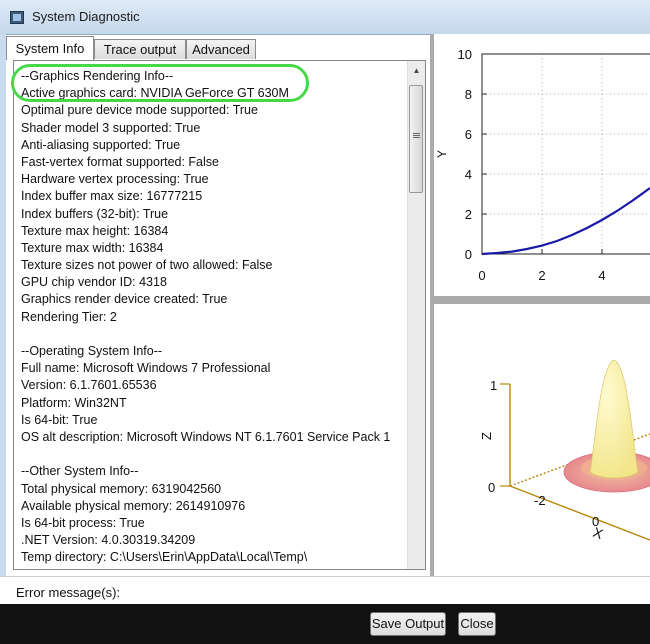  I want to click on x-tick-label: 2, so click(541, 275).